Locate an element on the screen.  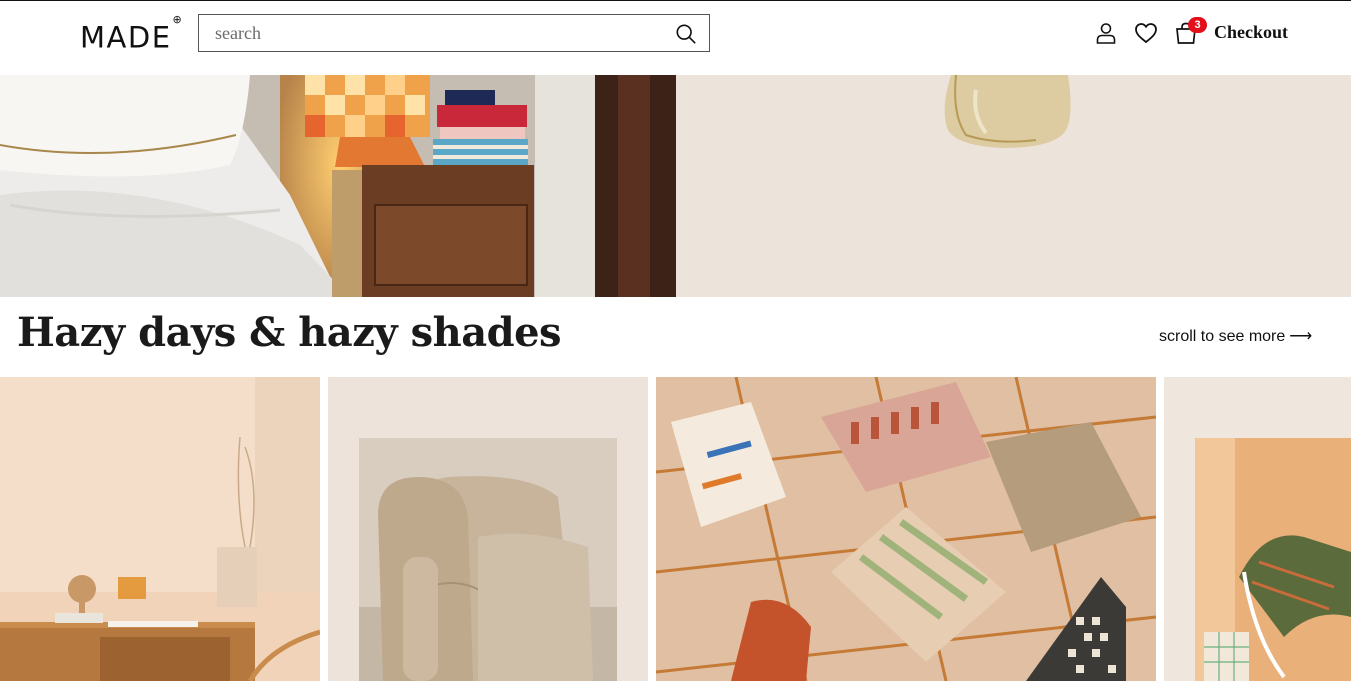
heart-icon is located at coordinates (1146, 33).